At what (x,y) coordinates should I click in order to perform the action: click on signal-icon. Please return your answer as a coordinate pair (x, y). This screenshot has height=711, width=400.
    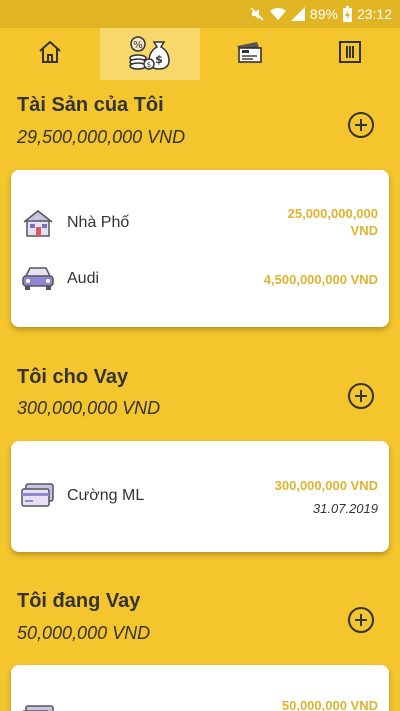
    Looking at the image, I should click on (297, 14).